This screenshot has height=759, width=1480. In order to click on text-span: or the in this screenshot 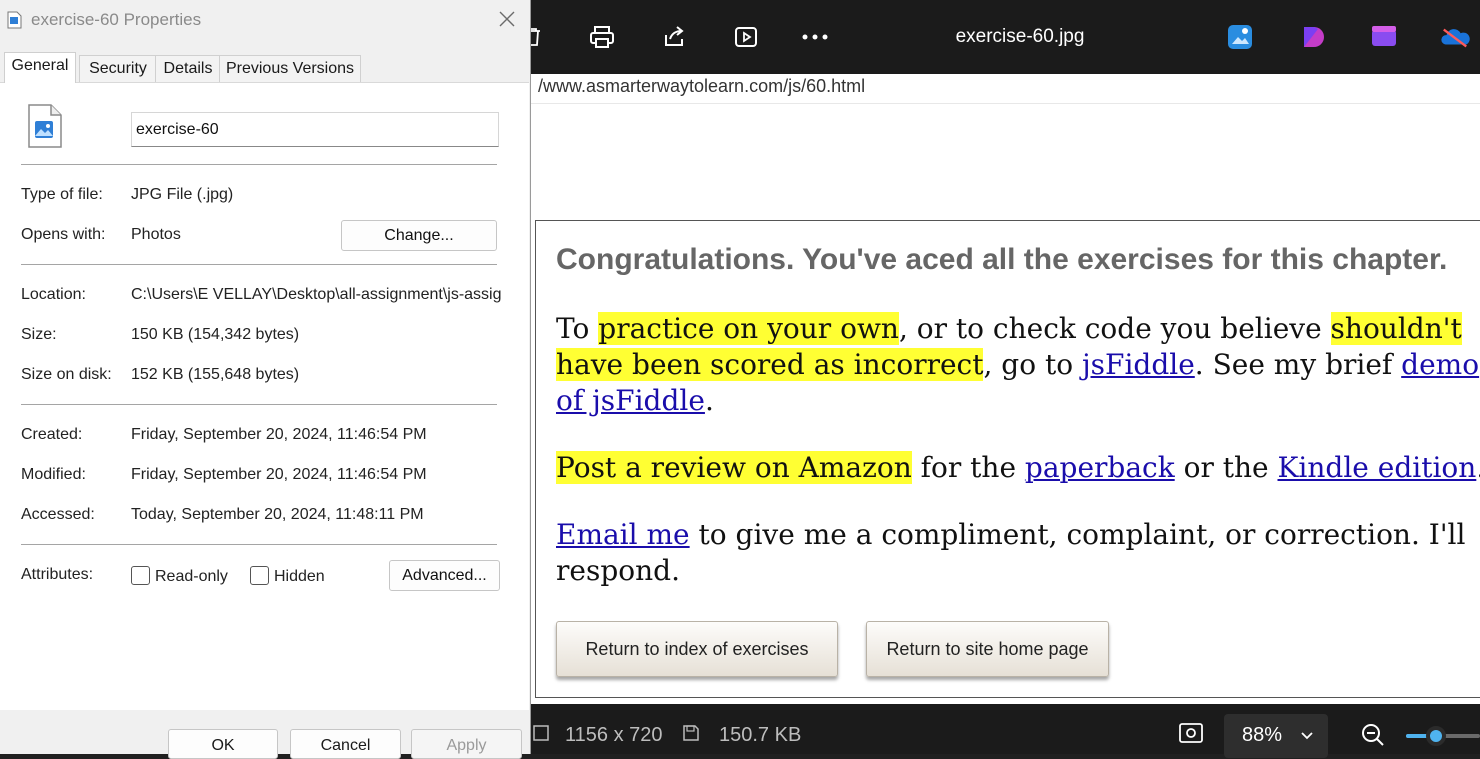, I will do `click(1226, 467)`.